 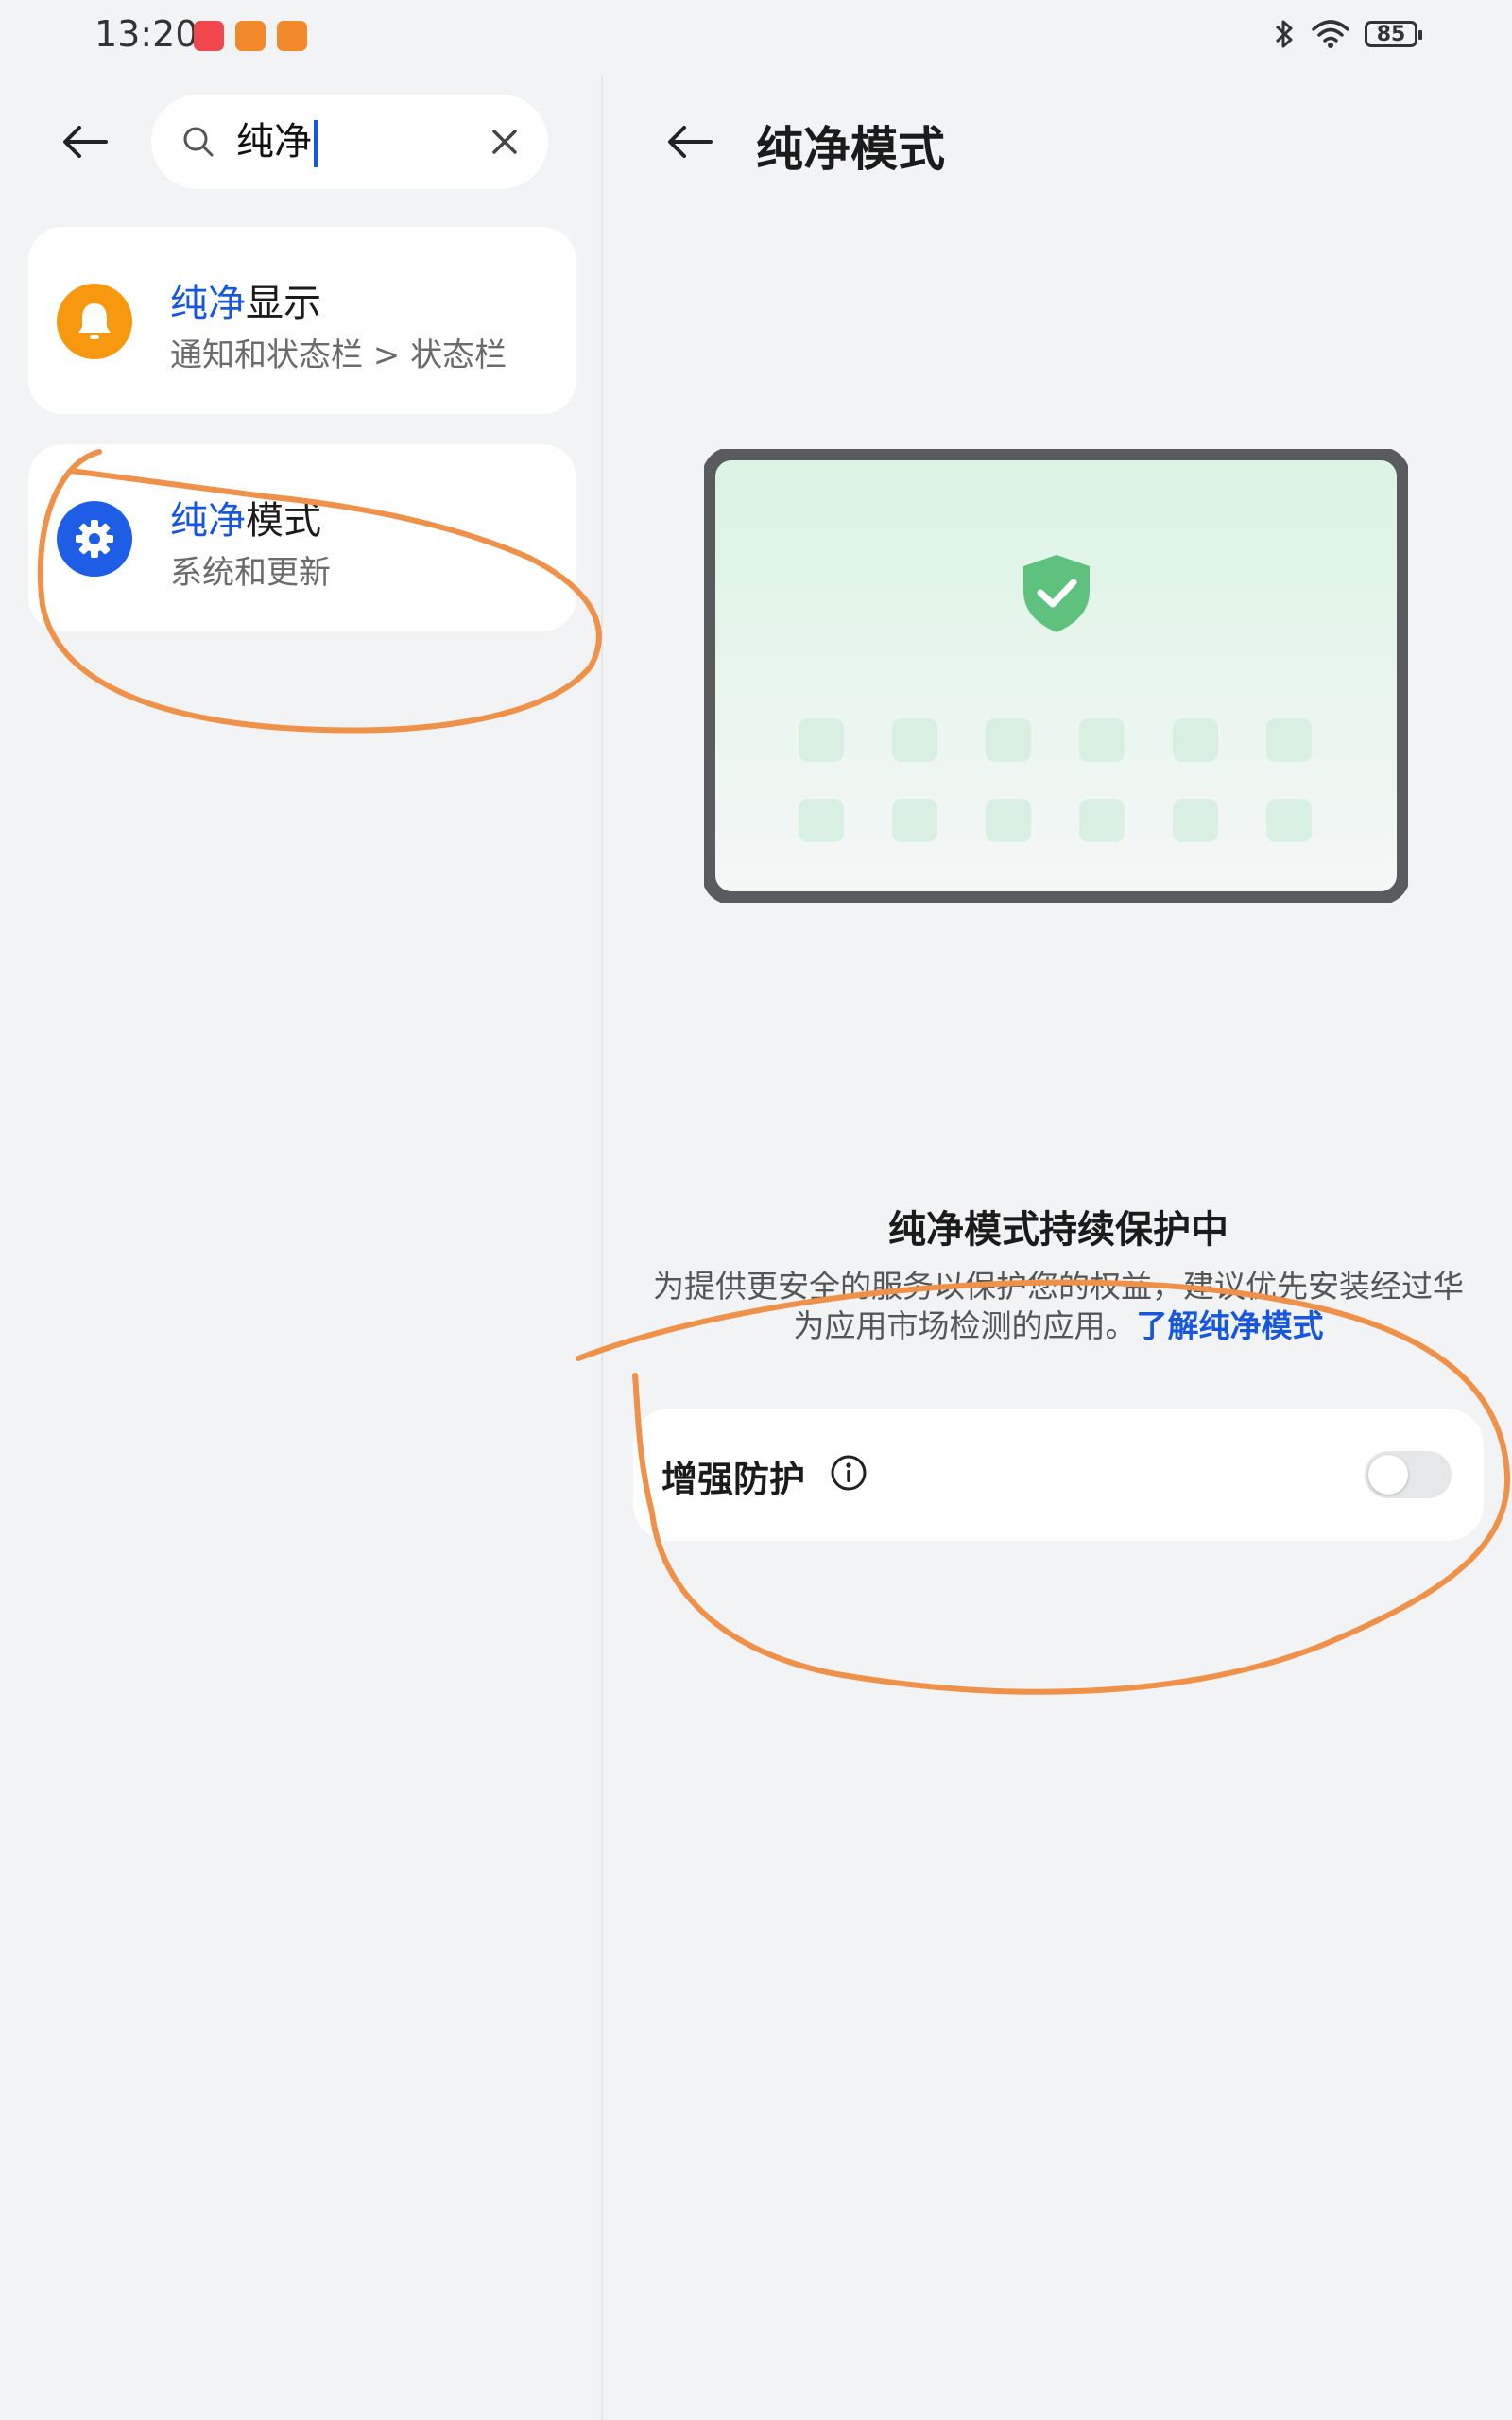 I want to click on search-icon, so click(x=198, y=142).